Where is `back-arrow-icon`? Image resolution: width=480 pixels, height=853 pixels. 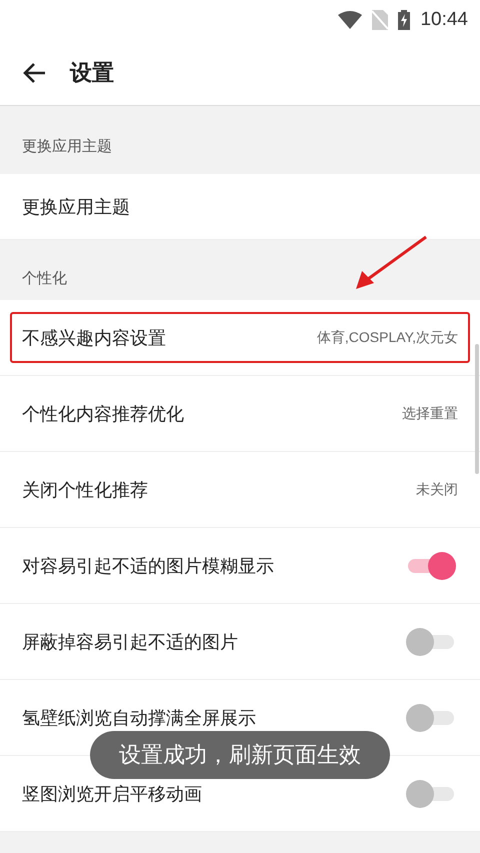
back-arrow-icon is located at coordinates (34, 73).